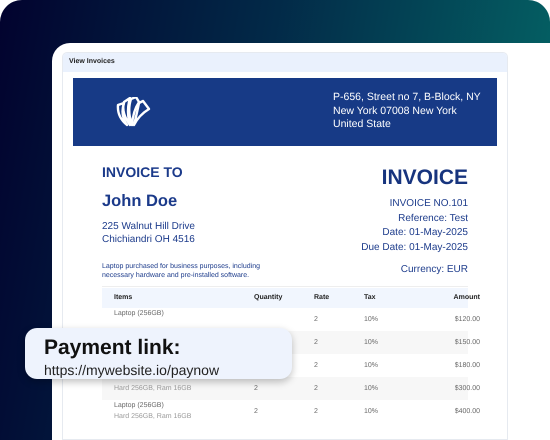 The height and width of the screenshot is (440, 550). What do you see at coordinates (424, 233) in the screenshot?
I see `invoice-date: Date: 01-May-2025` at bounding box center [424, 233].